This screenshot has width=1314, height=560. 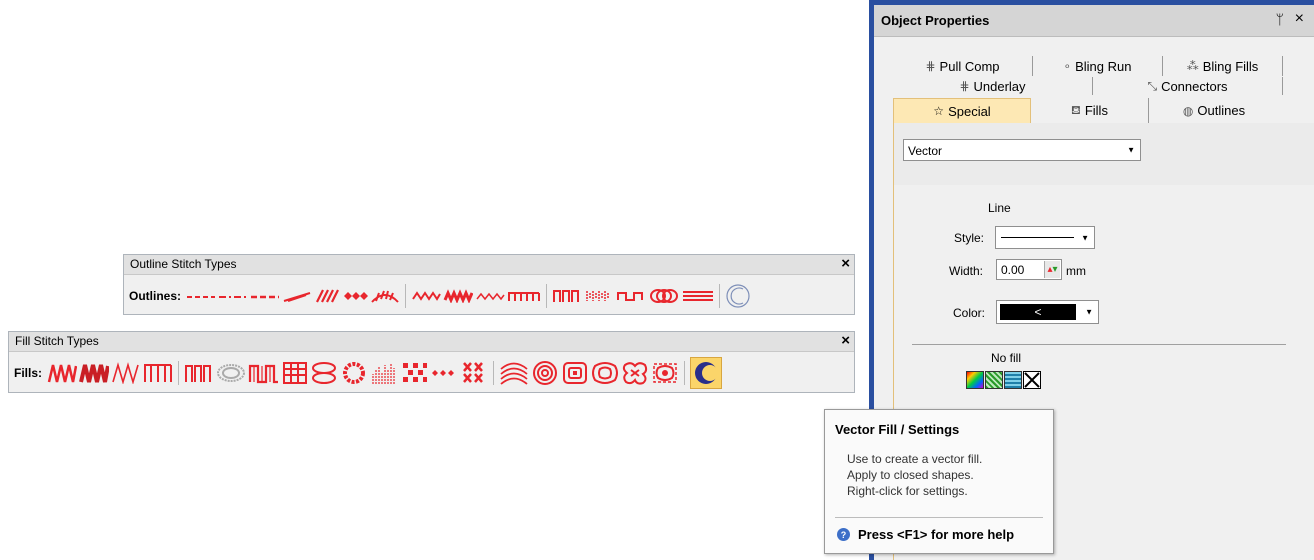 What do you see at coordinates (599, 296) in the screenshot?
I see `fancy-outline-icon` at bounding box center [599, 296].